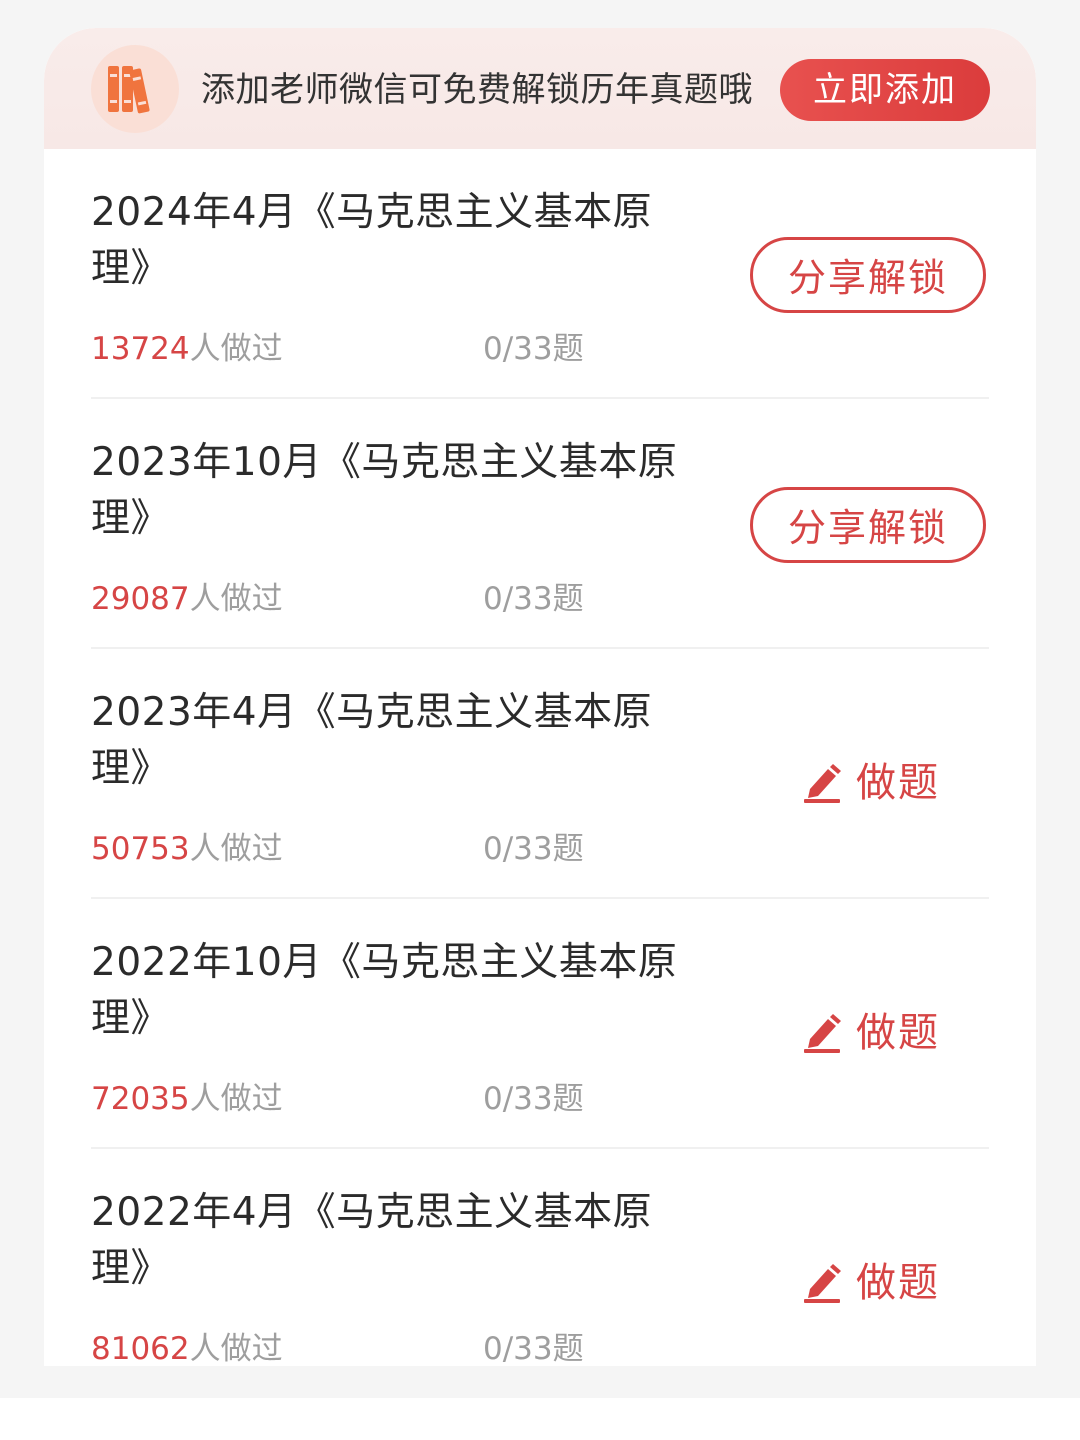 Image resolution: width=1080 pixels, height=1440 pixels. What do you see at coordinates (372, 1240) in the screenshot?
I see `exam-title: 2022年4月《马克思主义基本原理》` at bounding box center [372, 1240].